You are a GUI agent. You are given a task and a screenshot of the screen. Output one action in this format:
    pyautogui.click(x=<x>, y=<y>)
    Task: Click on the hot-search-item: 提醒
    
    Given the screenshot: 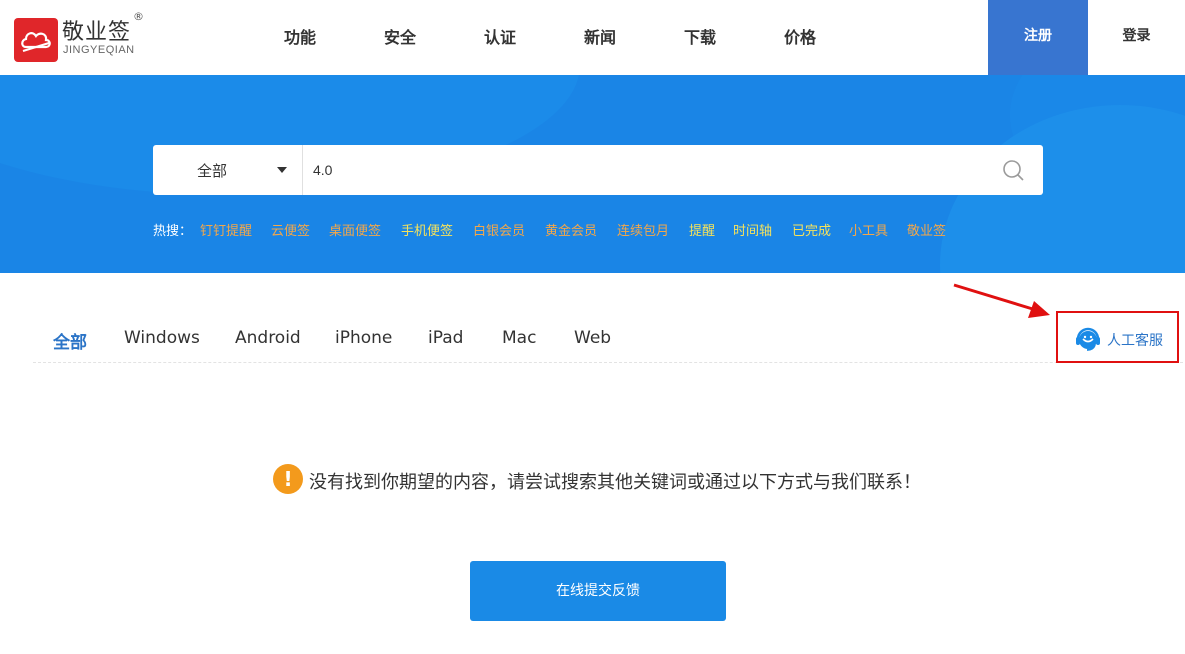 What is the action you would take?
    pyautogui.click(x=702, y=229)
    